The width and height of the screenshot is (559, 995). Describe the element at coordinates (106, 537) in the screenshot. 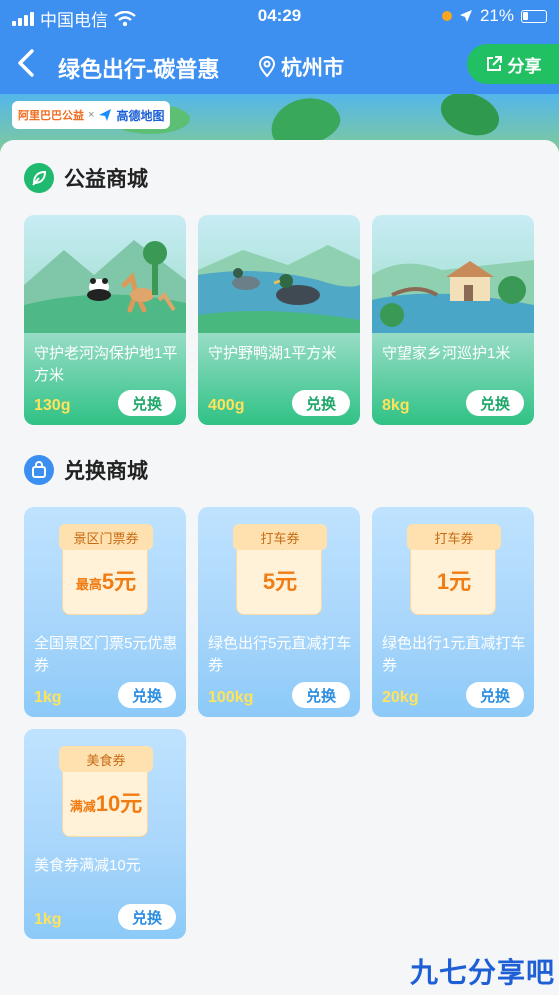

I see `ticket-tag: 景区门票券` at that location.